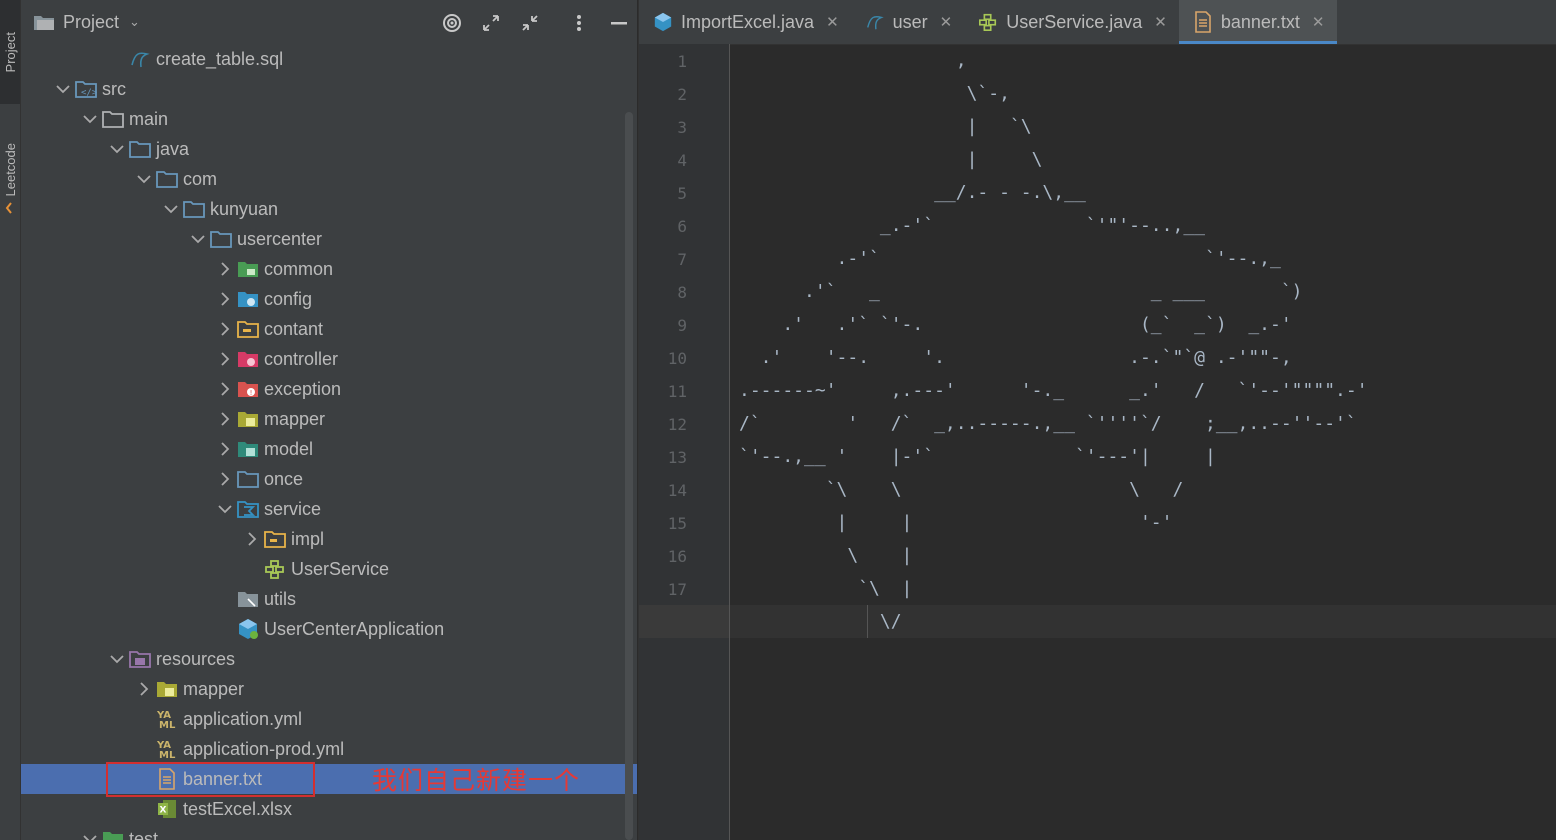 The image size is (1556, 840). Describe the element at coordinates (329, 389) in the screenshot. I see `tree-folder-row: ! exception` at that location.